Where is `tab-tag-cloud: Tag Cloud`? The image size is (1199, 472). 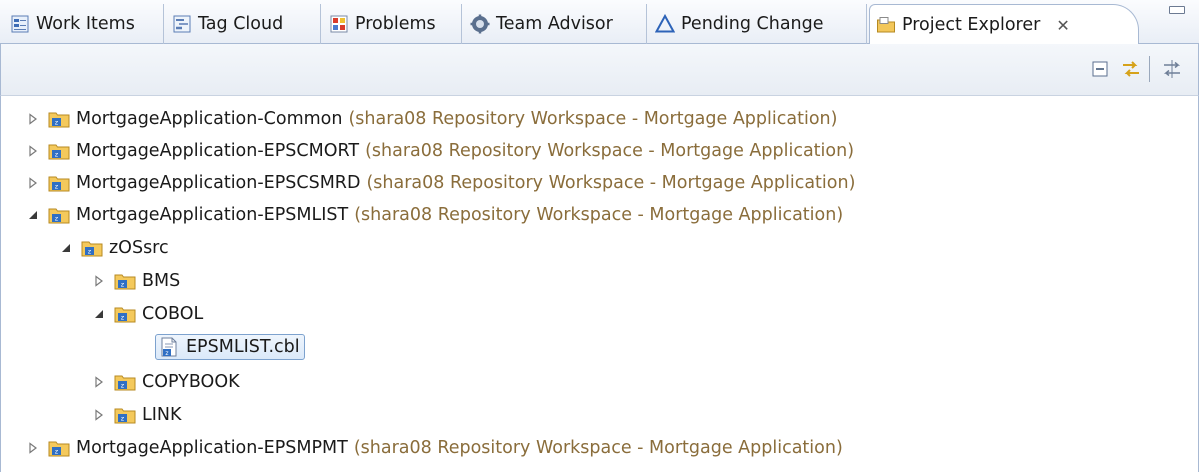
tab-tag-cloud: Tag Cloud is located at coordinates (243, 24).